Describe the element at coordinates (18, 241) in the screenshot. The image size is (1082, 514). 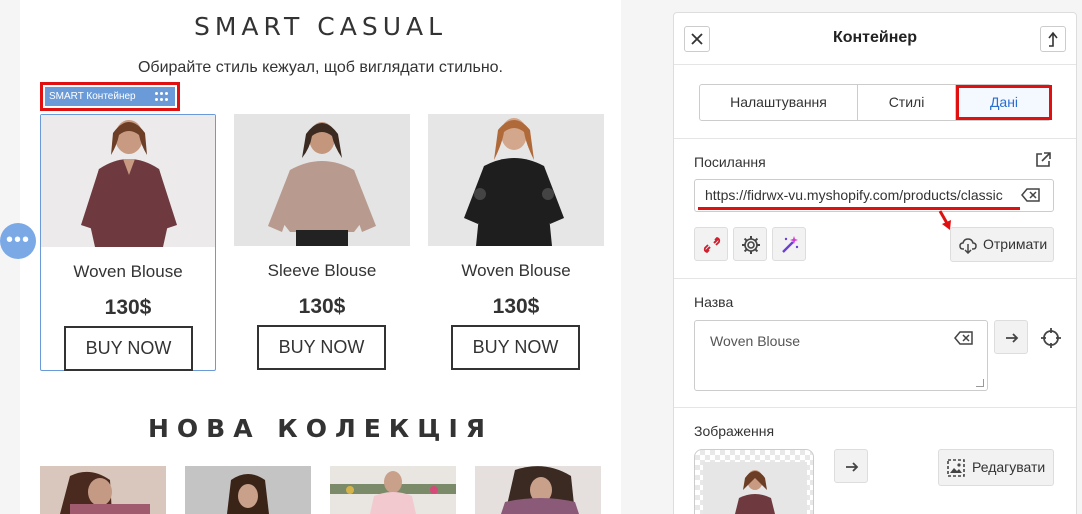
I see `more-options-handle: •••` at that location.